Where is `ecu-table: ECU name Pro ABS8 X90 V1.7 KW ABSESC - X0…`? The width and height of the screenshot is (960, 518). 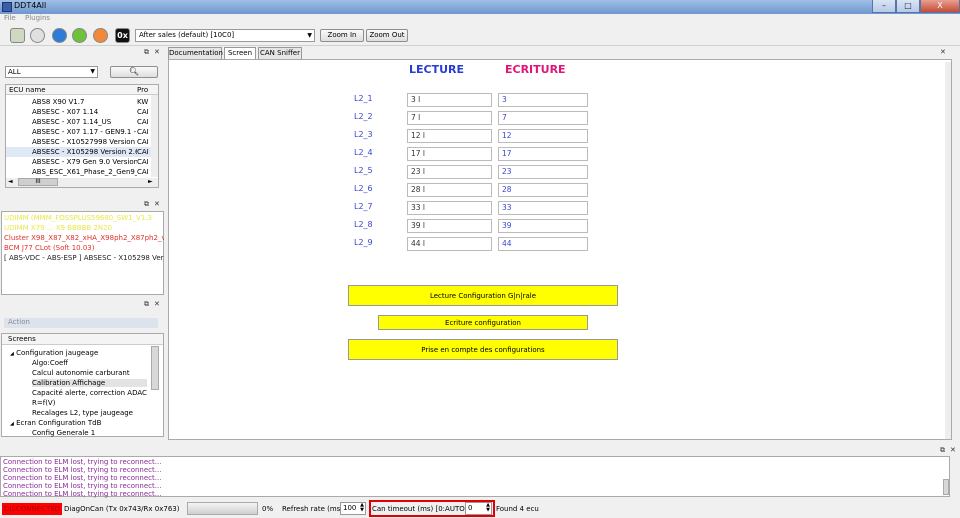 ecu-table: ECU name Pro ABS8 X90 V1.7 KW ABSESC - X0… is located at coordinates (82, 136).